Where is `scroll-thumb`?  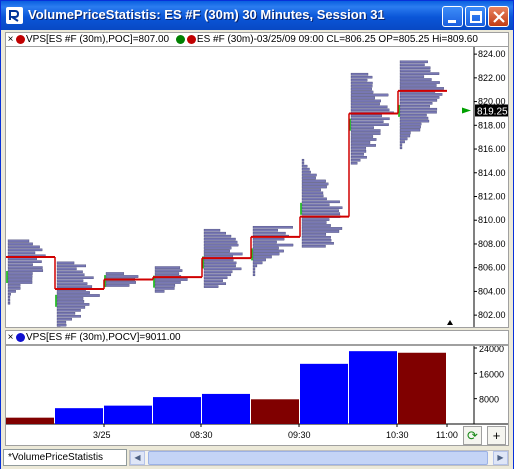 scroll-thumb is located at coordinates (318, 458).